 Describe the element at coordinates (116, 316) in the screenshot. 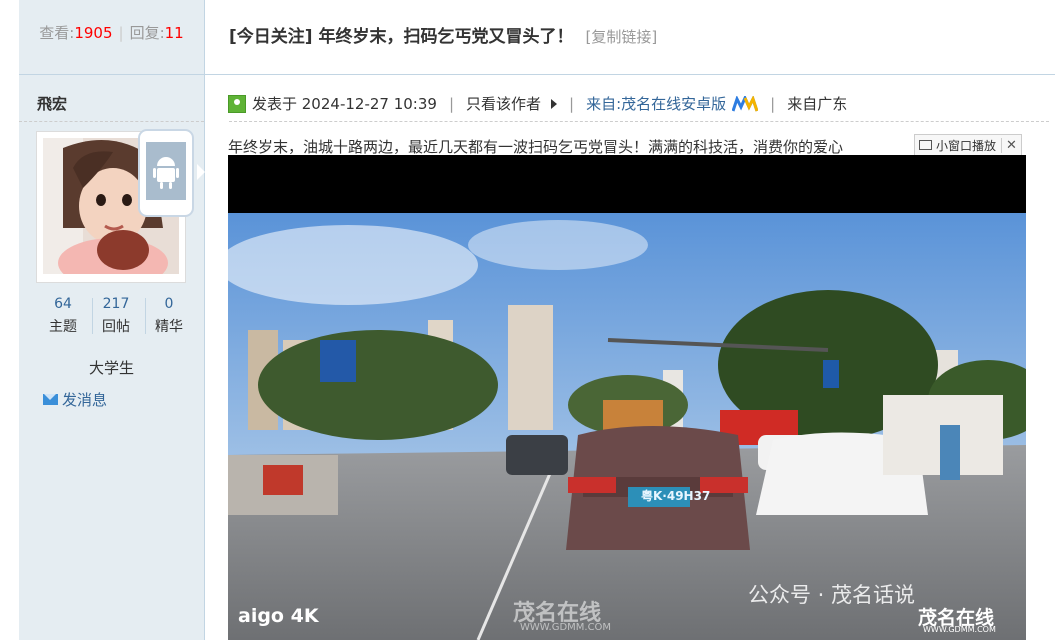

I see `count-replies: 217 回帖` at that location.